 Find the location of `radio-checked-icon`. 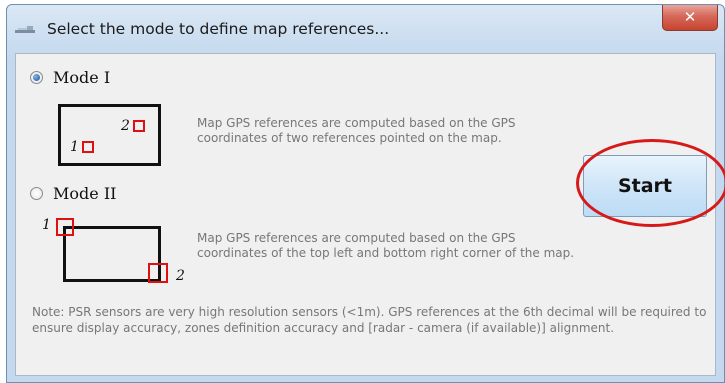

radio-checked-icon is located at coordinates (36, 77).